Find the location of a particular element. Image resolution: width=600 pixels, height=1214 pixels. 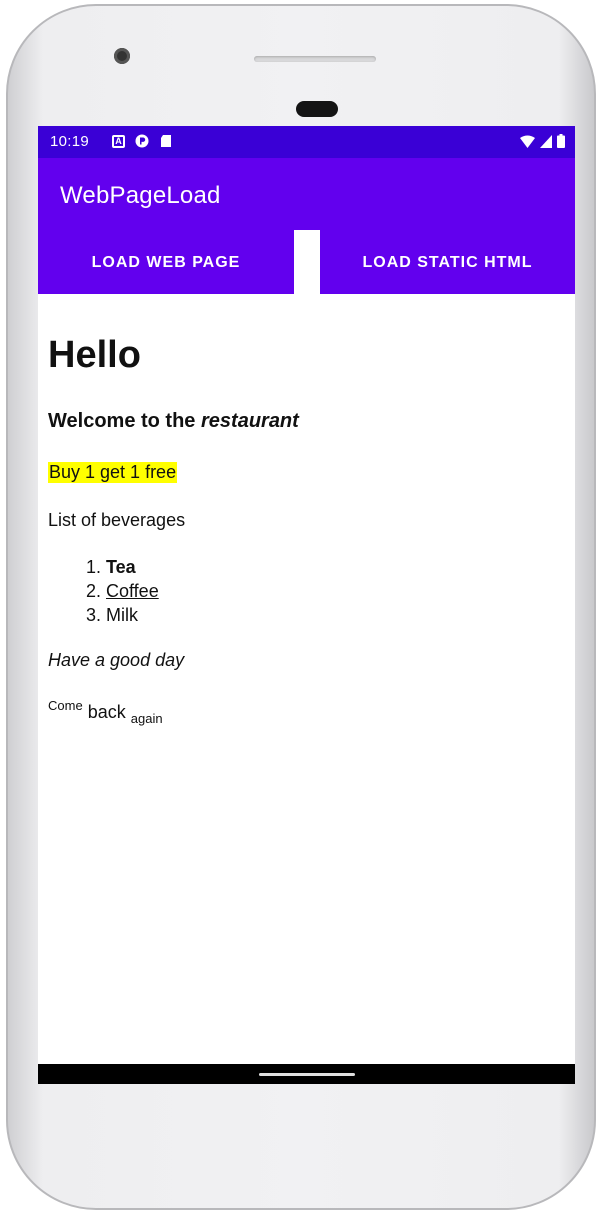

app-title: WebPageLoad is located at coordinates (140, 195).